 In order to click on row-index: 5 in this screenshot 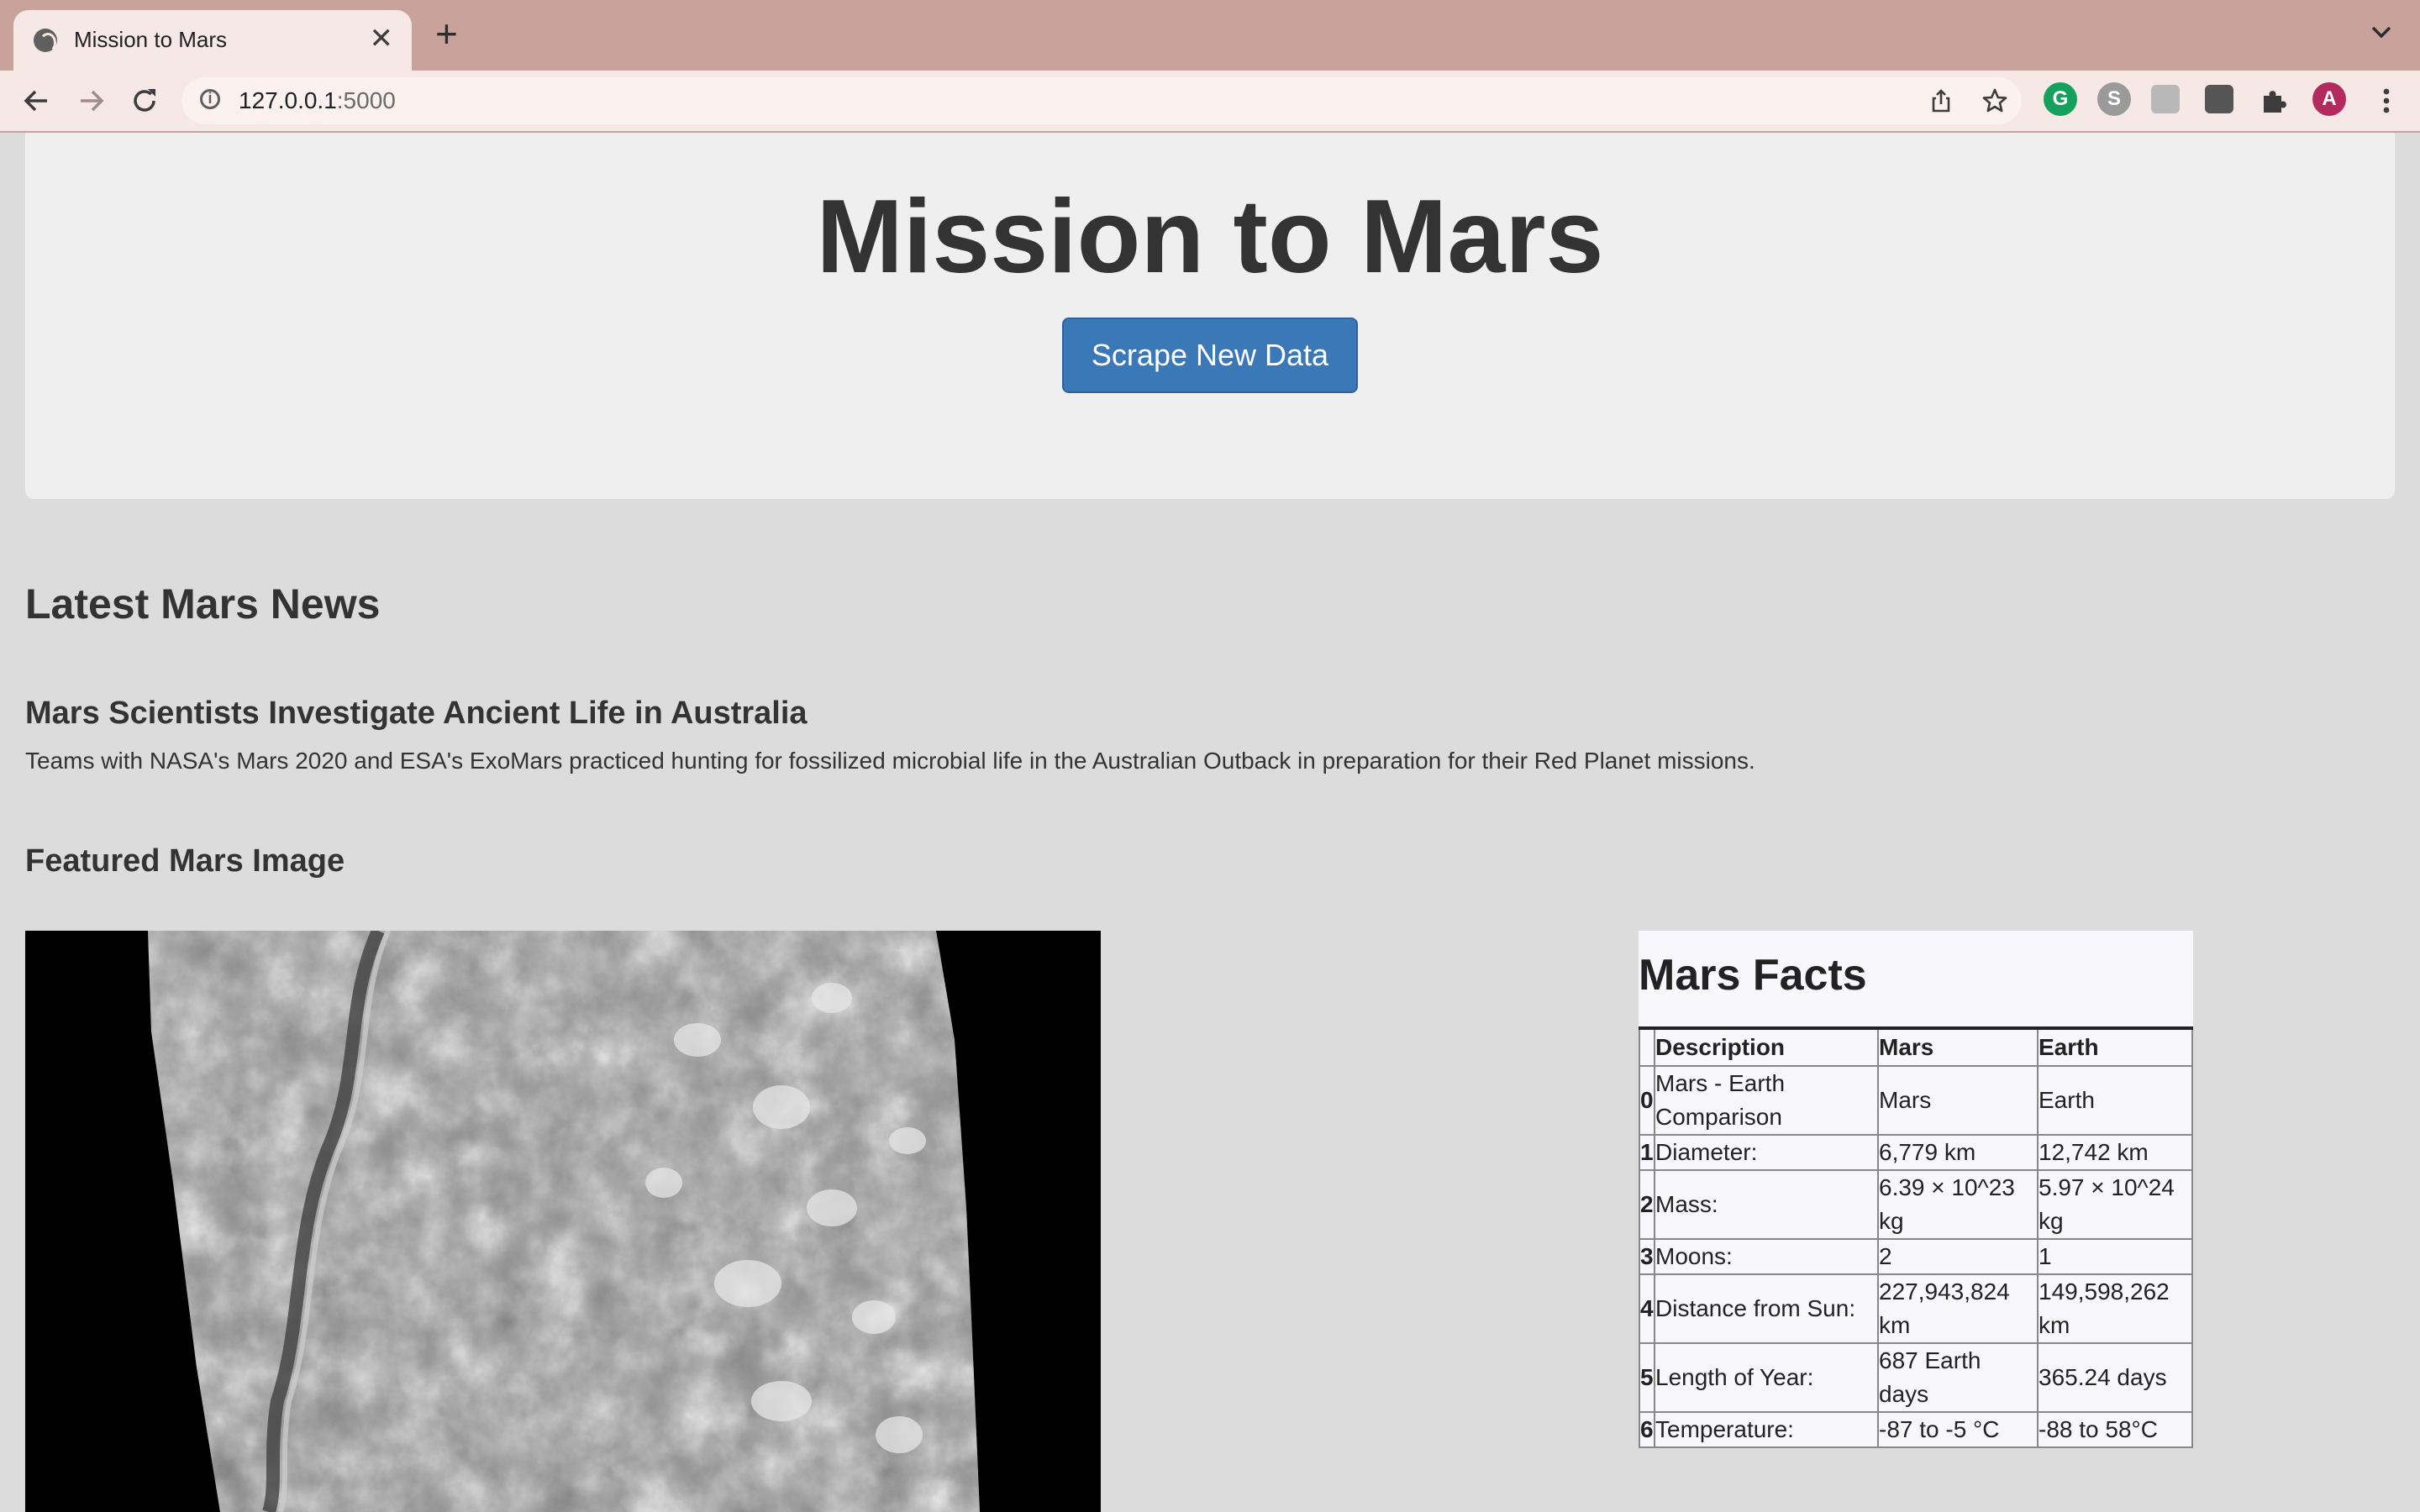, I will do `click(1647, 1377)`.